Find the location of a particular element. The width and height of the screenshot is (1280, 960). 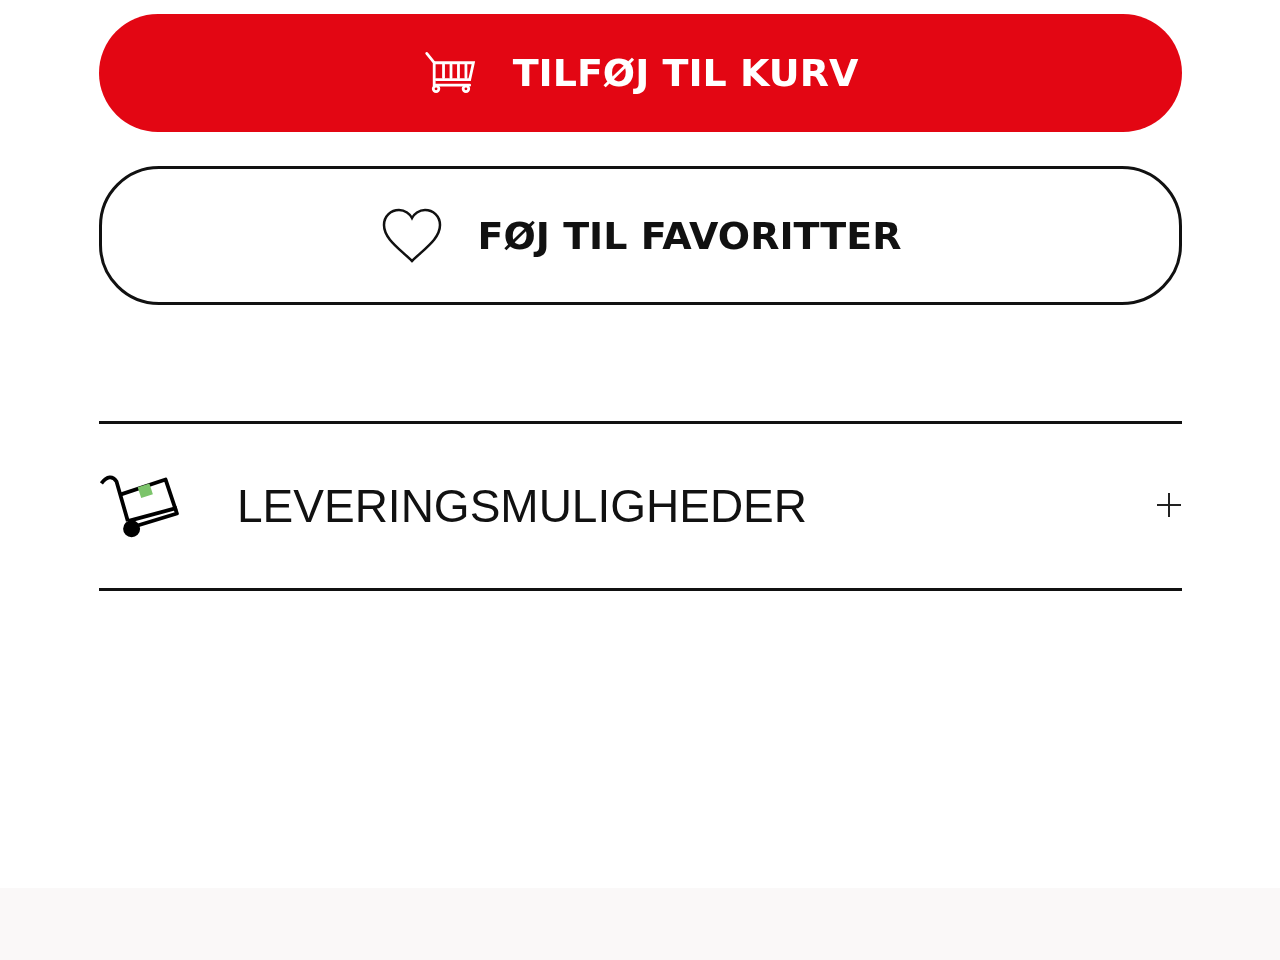

plus-icon is located at coordinates (1169, 505).